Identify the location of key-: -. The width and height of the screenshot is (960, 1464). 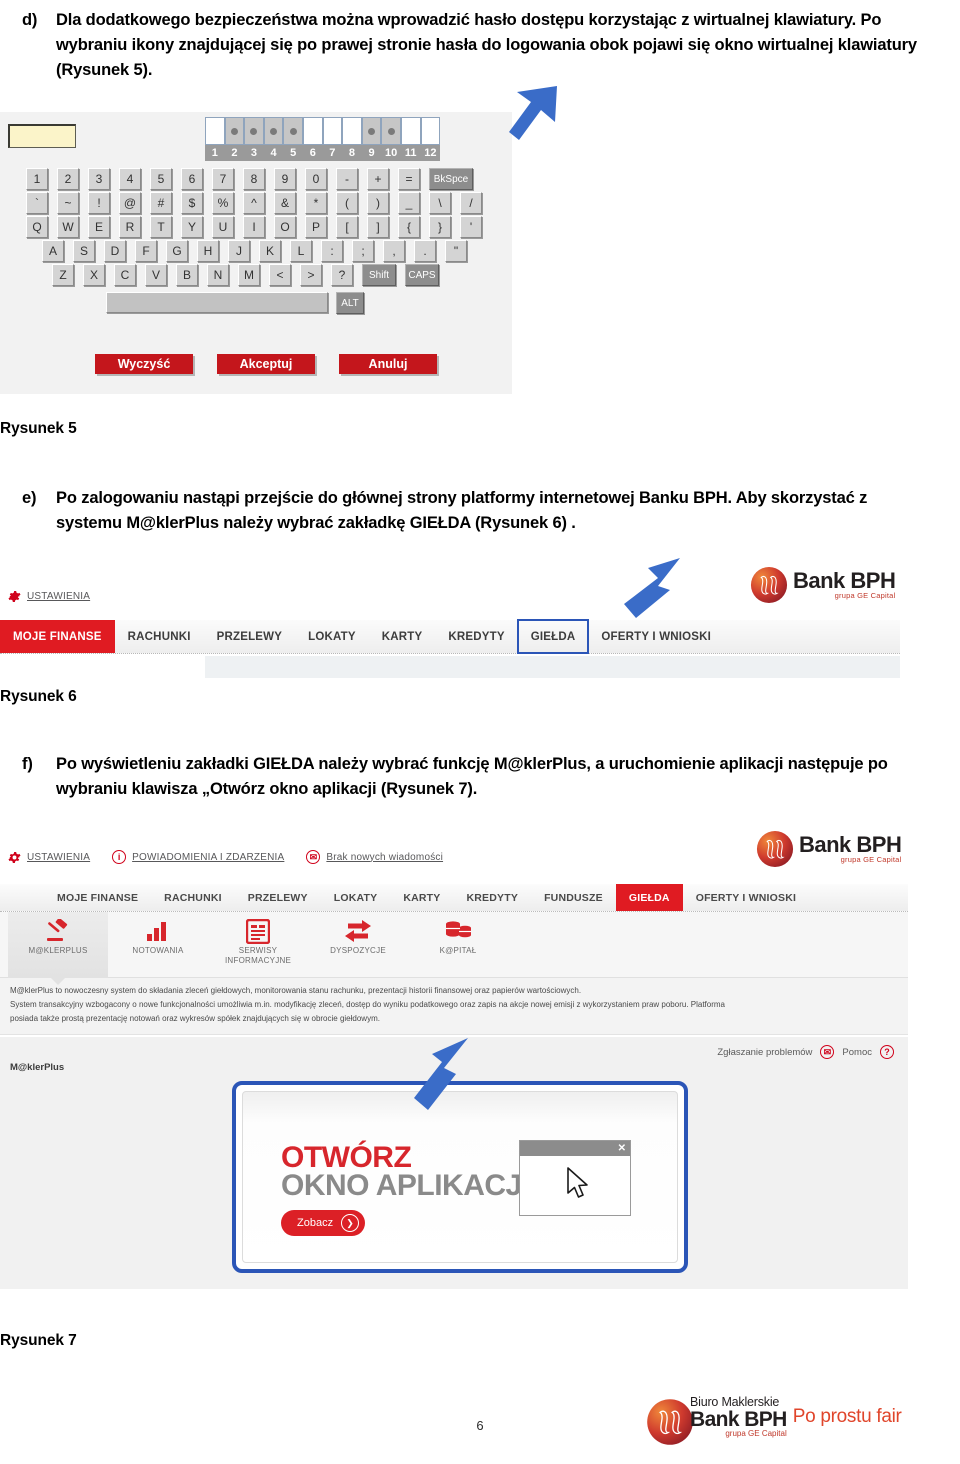
(347, 179).